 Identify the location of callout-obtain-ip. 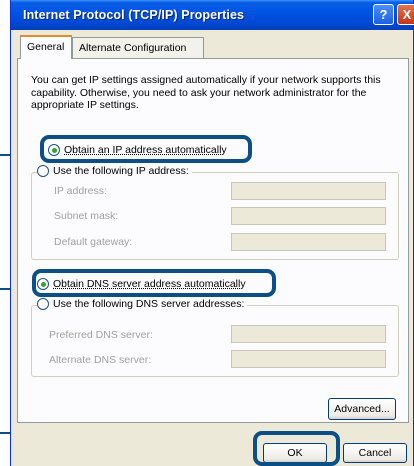
(146, 149).